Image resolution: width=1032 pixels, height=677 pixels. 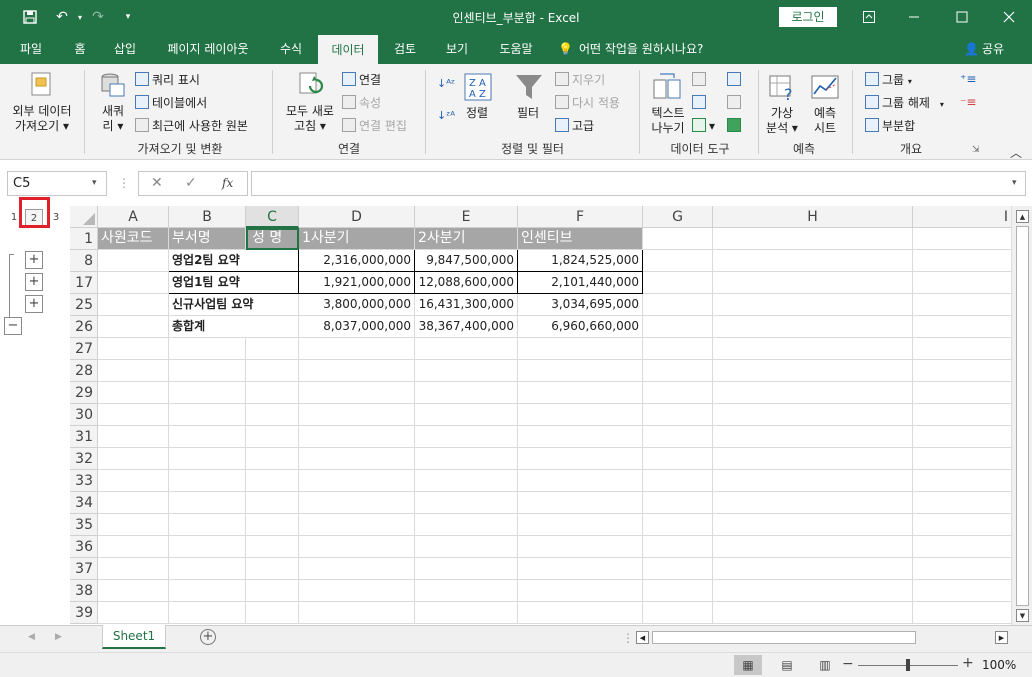 I want to click on undo-dropdown-icon: ▾, so click(x=80, y=17).